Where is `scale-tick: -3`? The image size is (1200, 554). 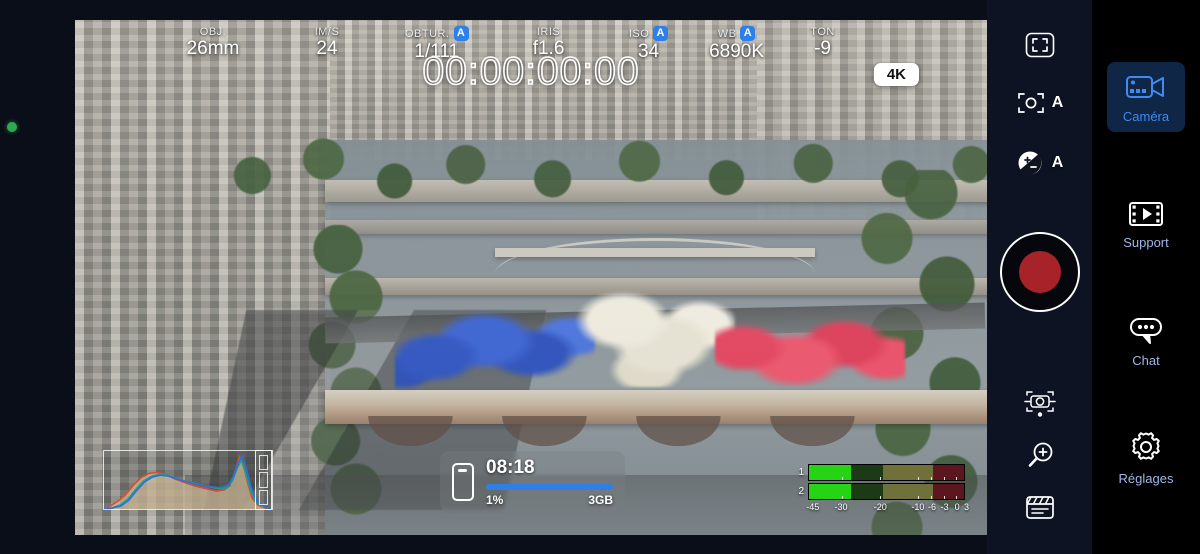 scale-tick: -3 is located at coordinates (944, 507).